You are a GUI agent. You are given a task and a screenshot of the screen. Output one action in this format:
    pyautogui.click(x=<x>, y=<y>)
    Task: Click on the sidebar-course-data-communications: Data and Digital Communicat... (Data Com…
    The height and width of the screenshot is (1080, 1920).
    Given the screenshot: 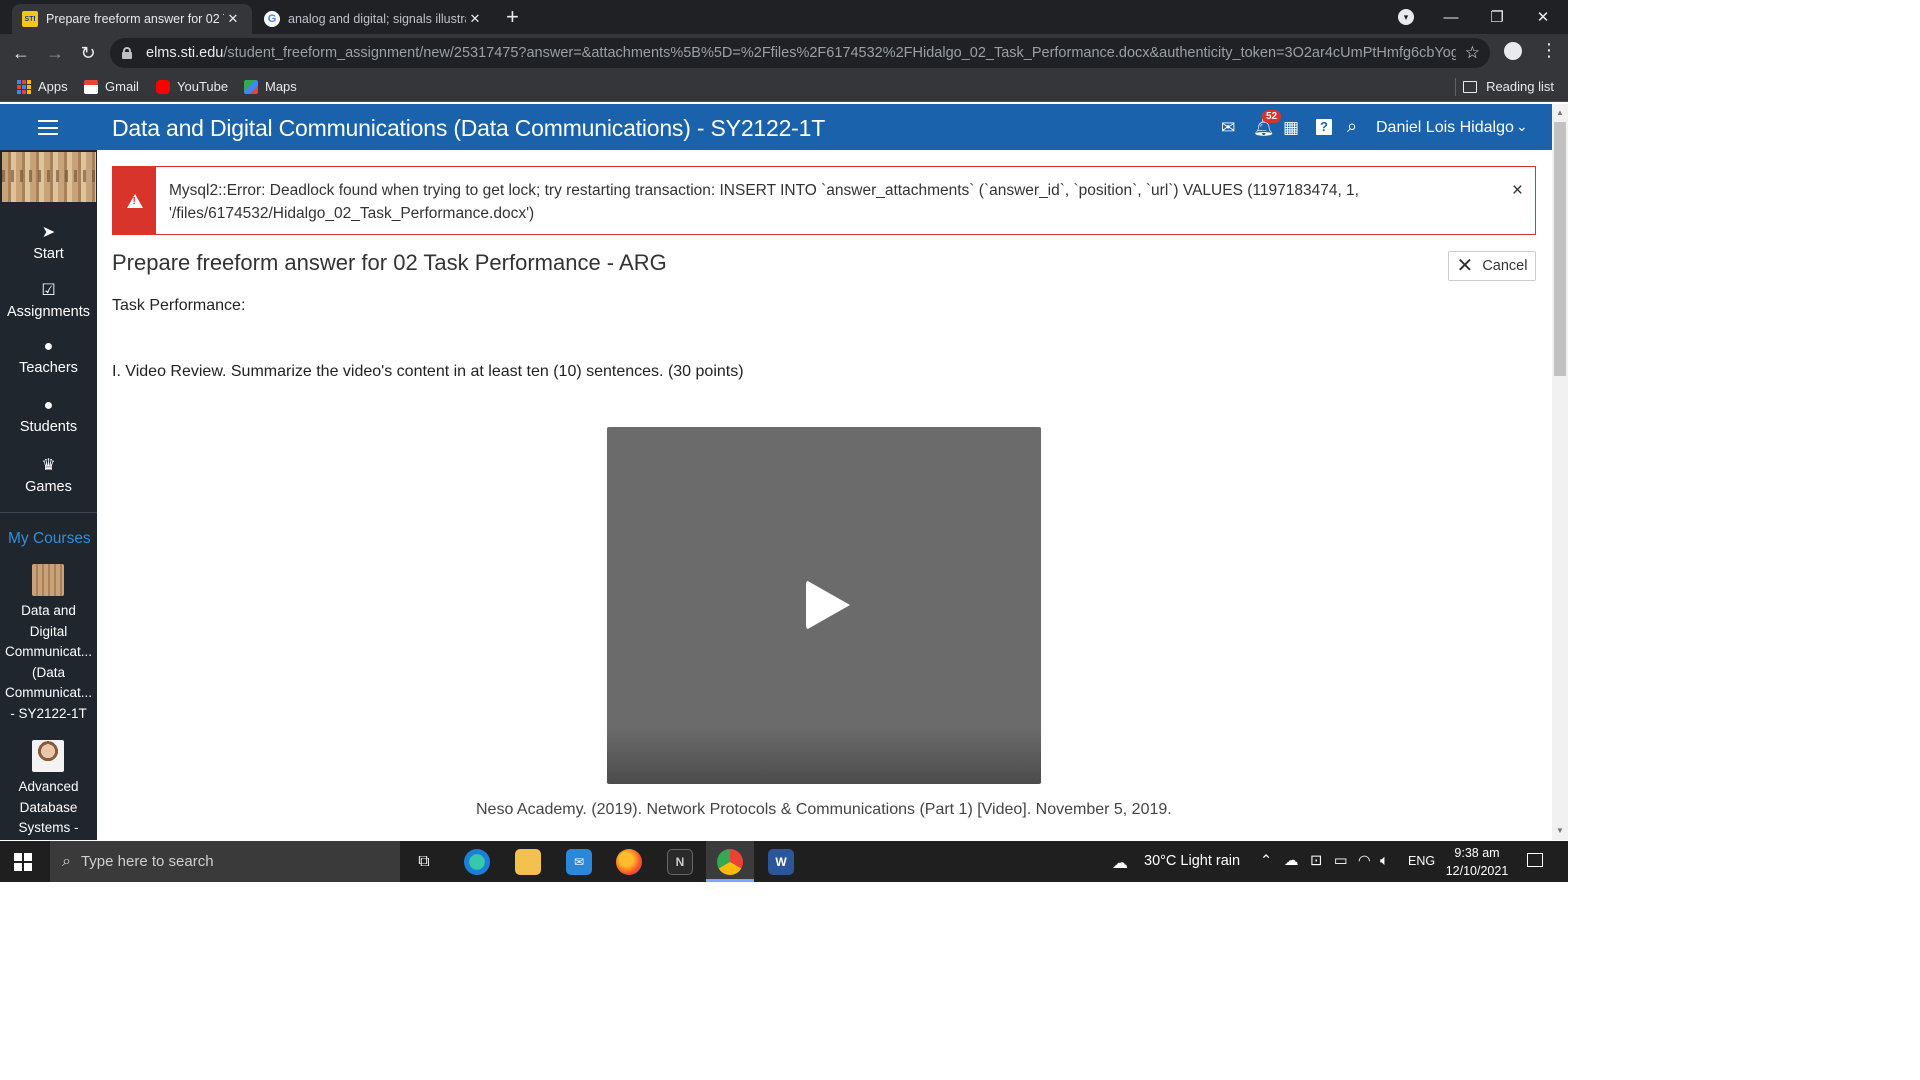 What is the action you would take?
    pyautogui.click(x=48, y=662)
    